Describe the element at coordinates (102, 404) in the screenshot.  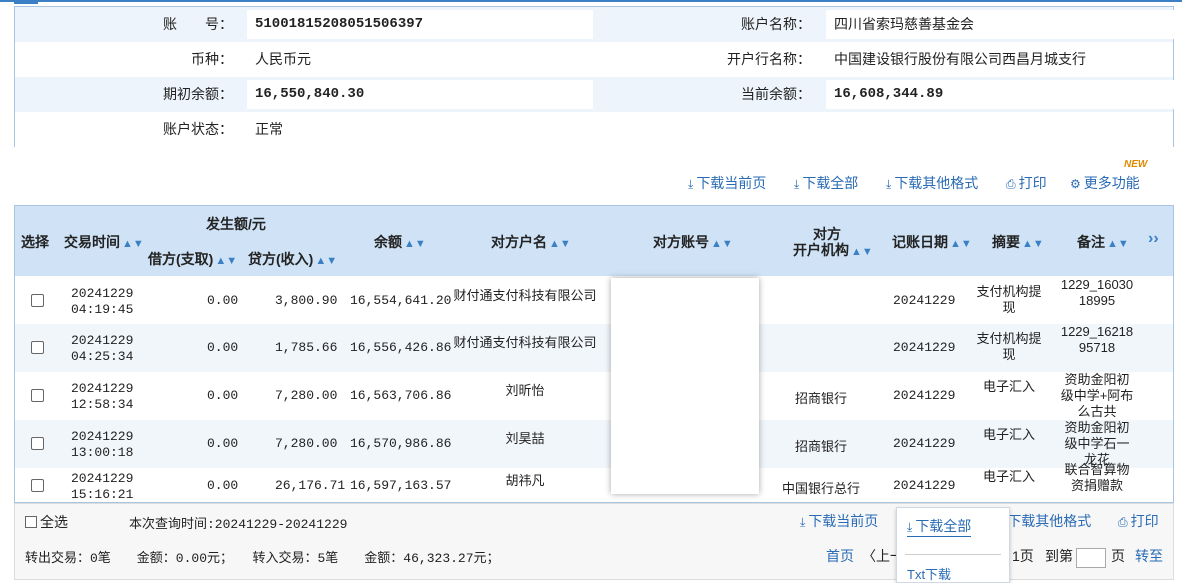
I see `cell-time: 12:58:34` at that location.